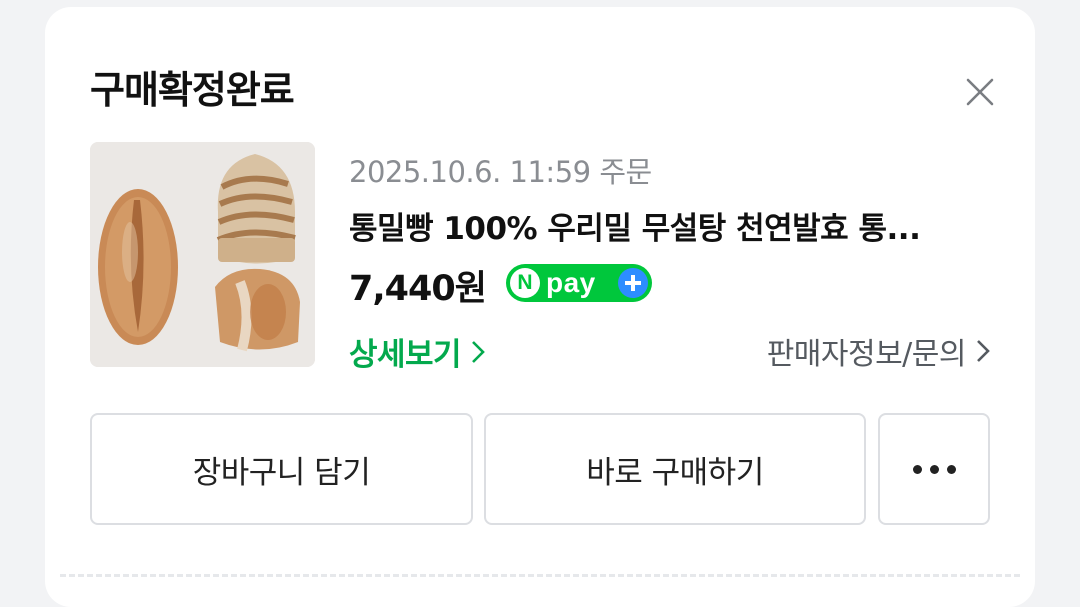 This screenshot has height=607, width=1080. What do you see at coordinates (540, 575) in the screenshot?
I see `card-divider` at bounding box center [540, 575].